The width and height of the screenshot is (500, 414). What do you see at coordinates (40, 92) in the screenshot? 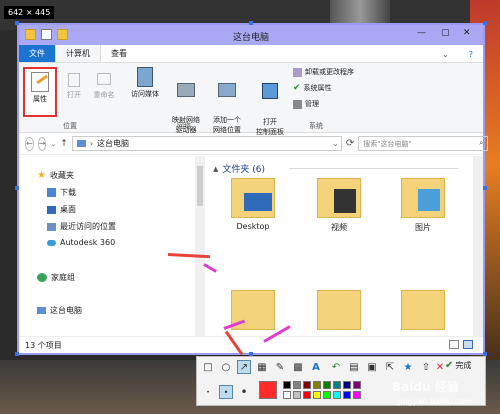
I see `properties-button: 属性` at bounding box center [40, 92].